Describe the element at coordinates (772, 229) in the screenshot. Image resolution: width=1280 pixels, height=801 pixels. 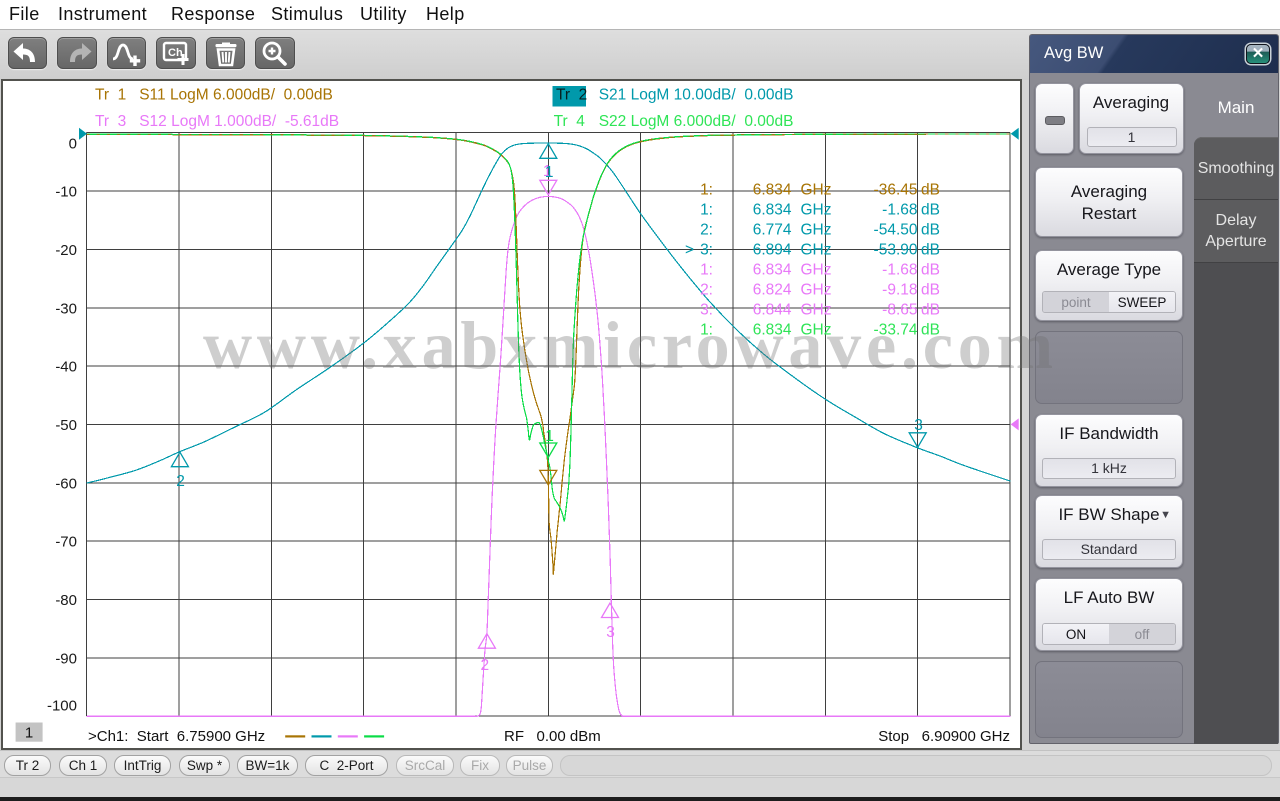
I see `svg-text: 6.774` at that location.